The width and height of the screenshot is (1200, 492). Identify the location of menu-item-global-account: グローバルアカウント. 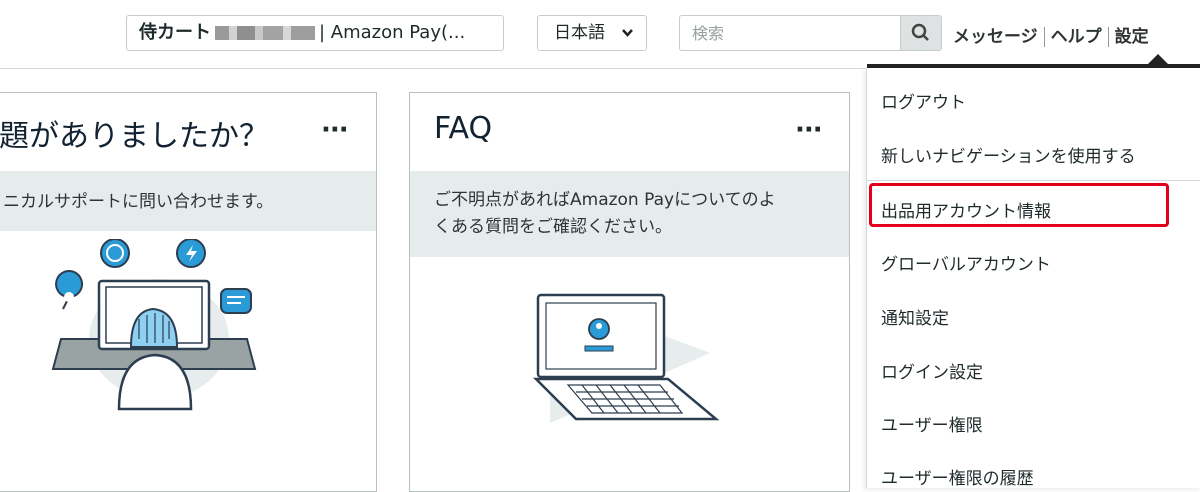
(966, 262).